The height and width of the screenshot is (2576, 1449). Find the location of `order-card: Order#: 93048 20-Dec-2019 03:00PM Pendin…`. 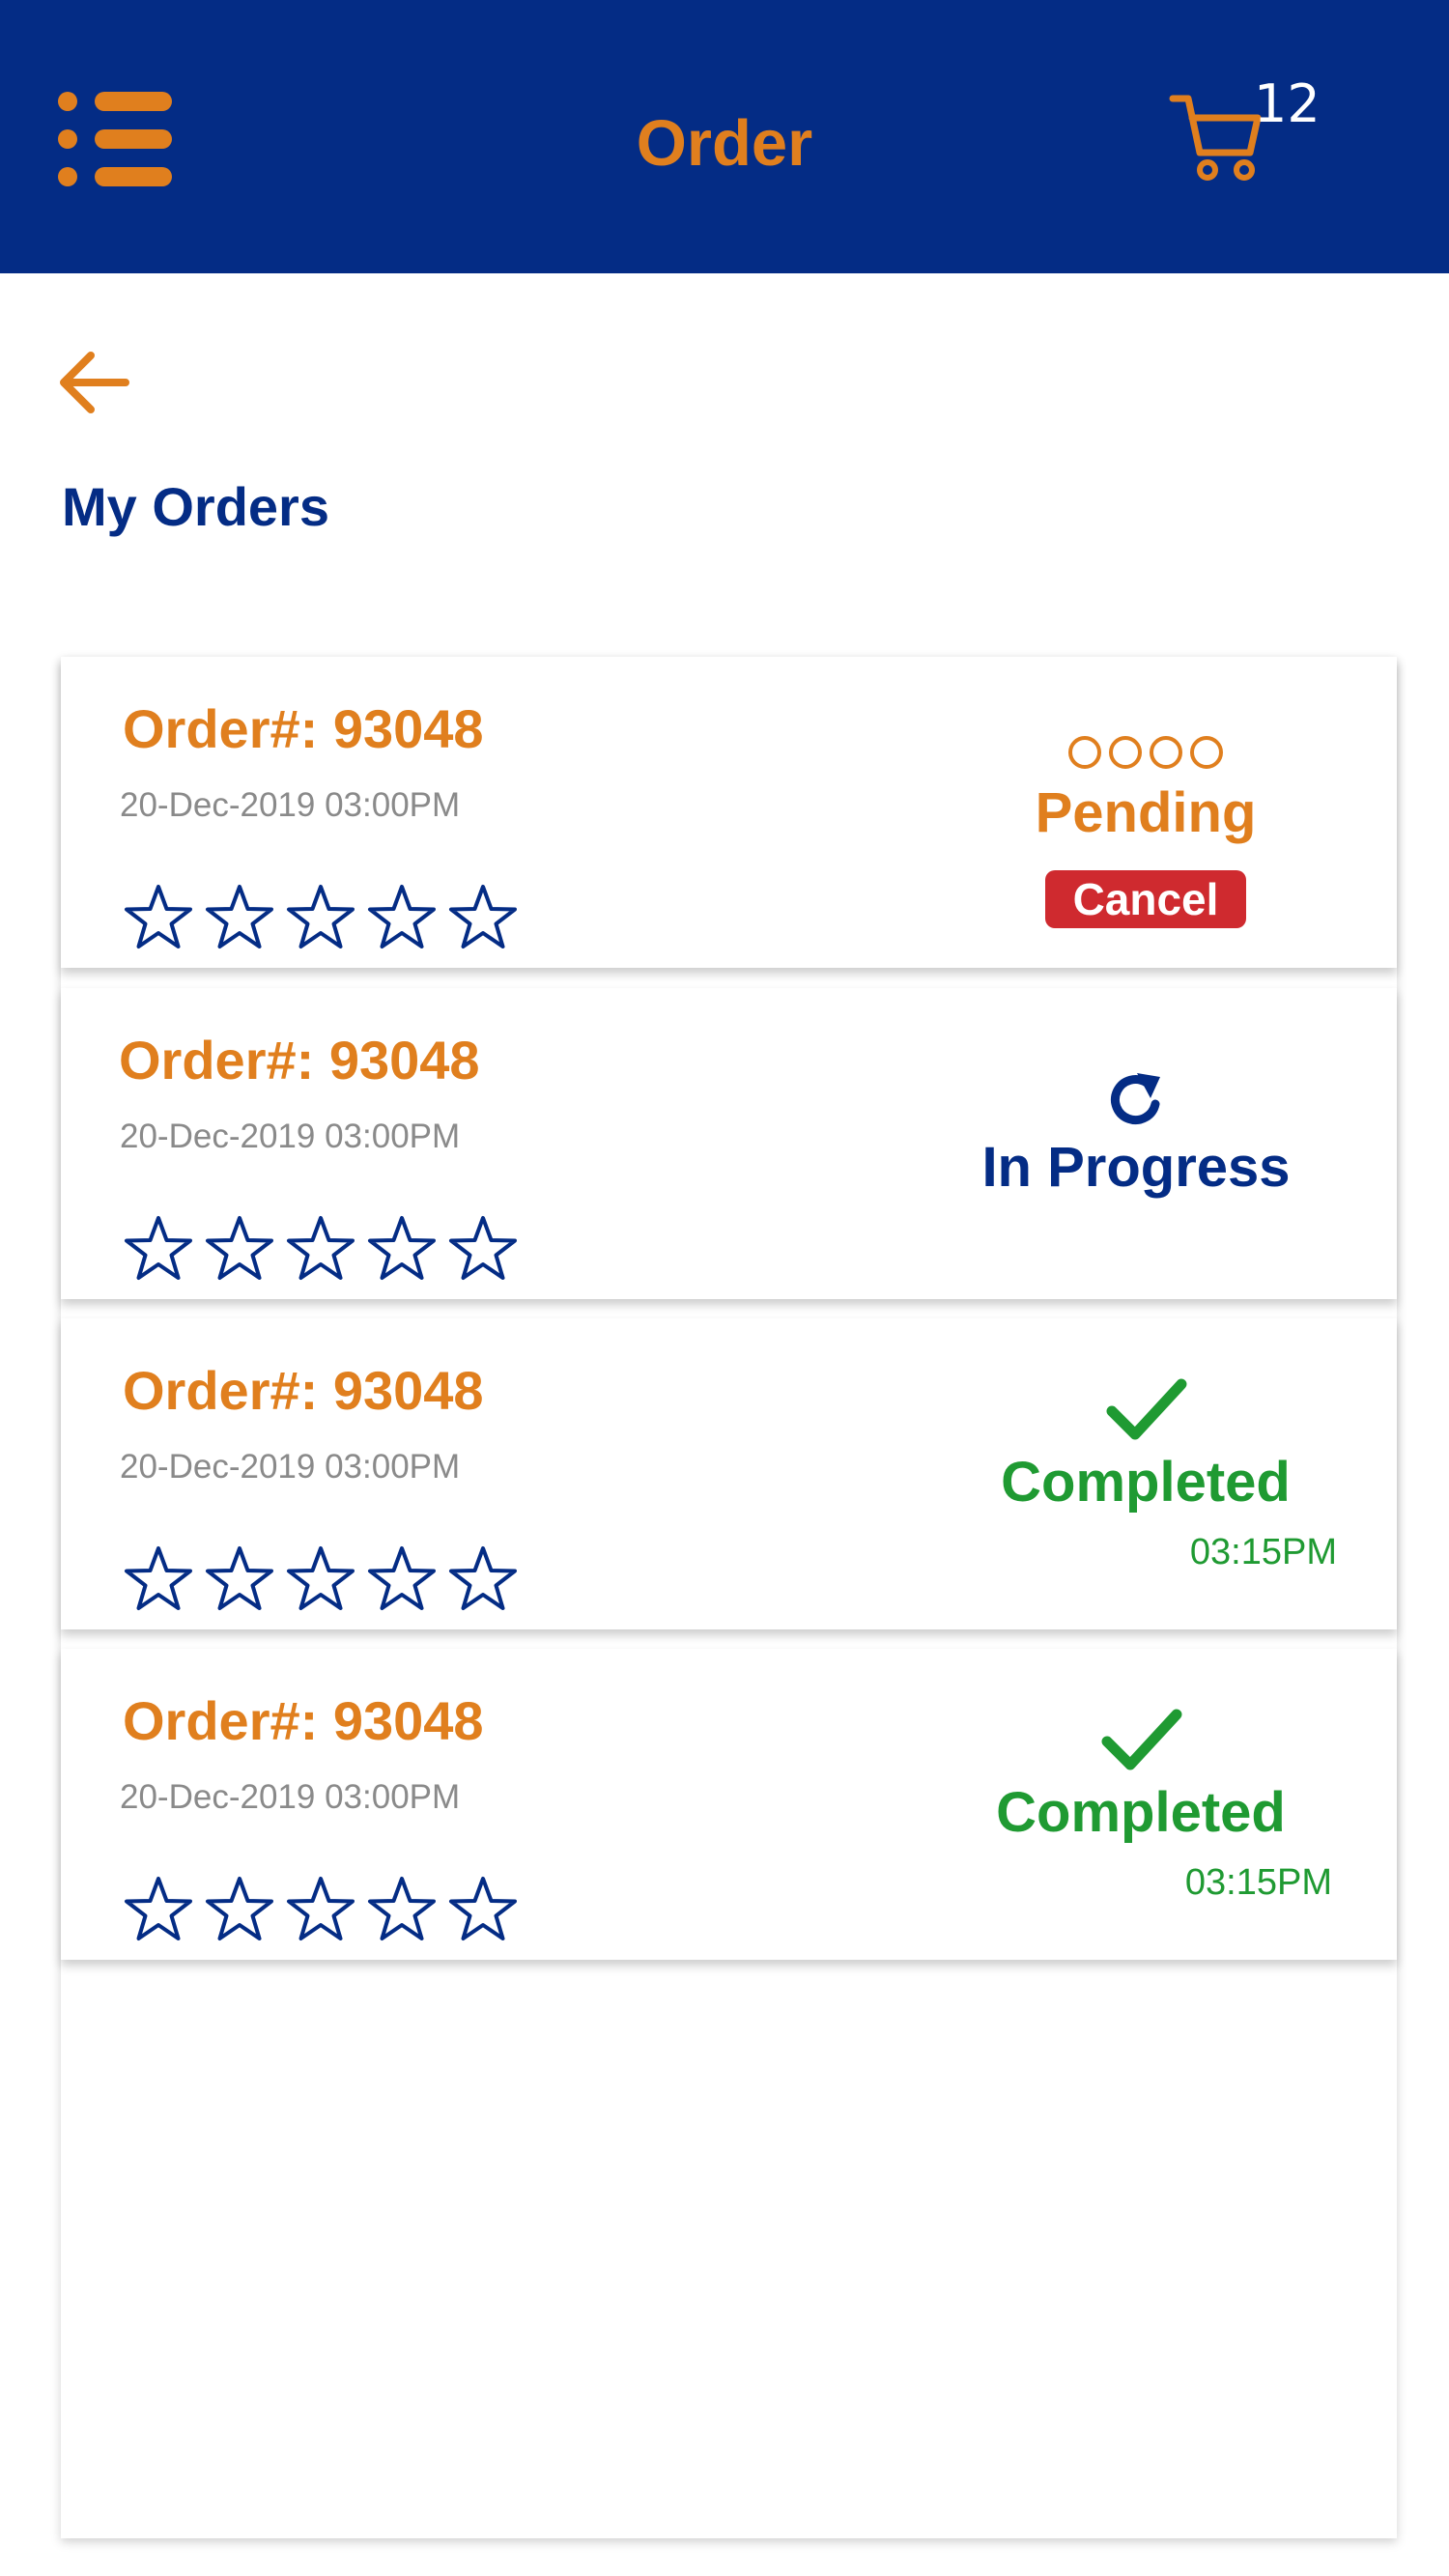

order-card: Order#: 93048 20-Dec-2019 03:00PM Pendin… is located at coordinates (729, 812).